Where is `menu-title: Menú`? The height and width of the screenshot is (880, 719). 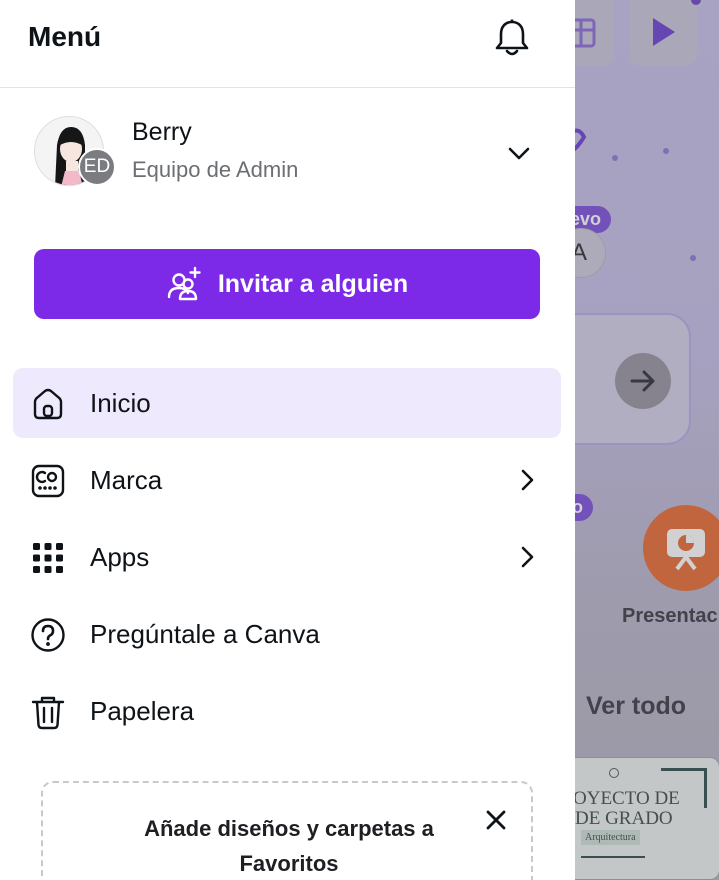
menu-title: Menú is located at coordinates (65, 36).